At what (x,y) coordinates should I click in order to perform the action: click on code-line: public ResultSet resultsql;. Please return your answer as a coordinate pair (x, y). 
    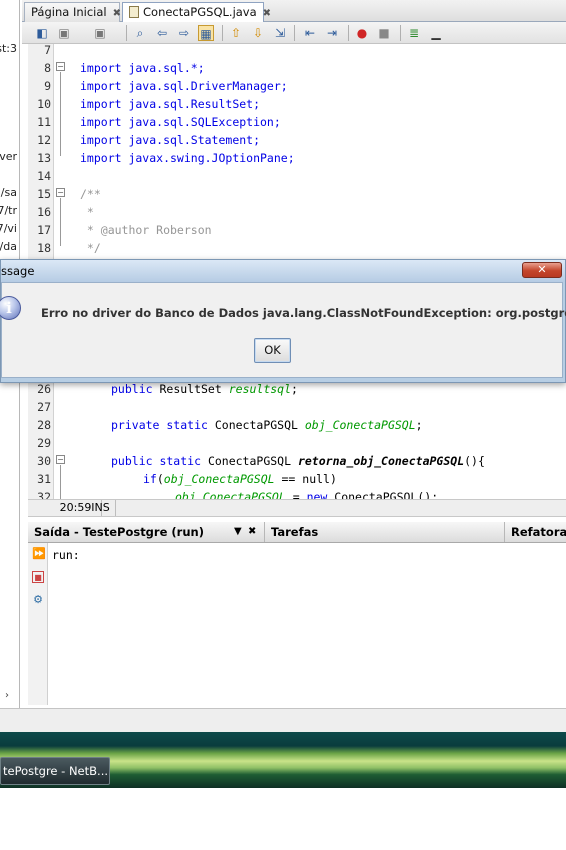
    Looking at the image, I should click on (204, 389).